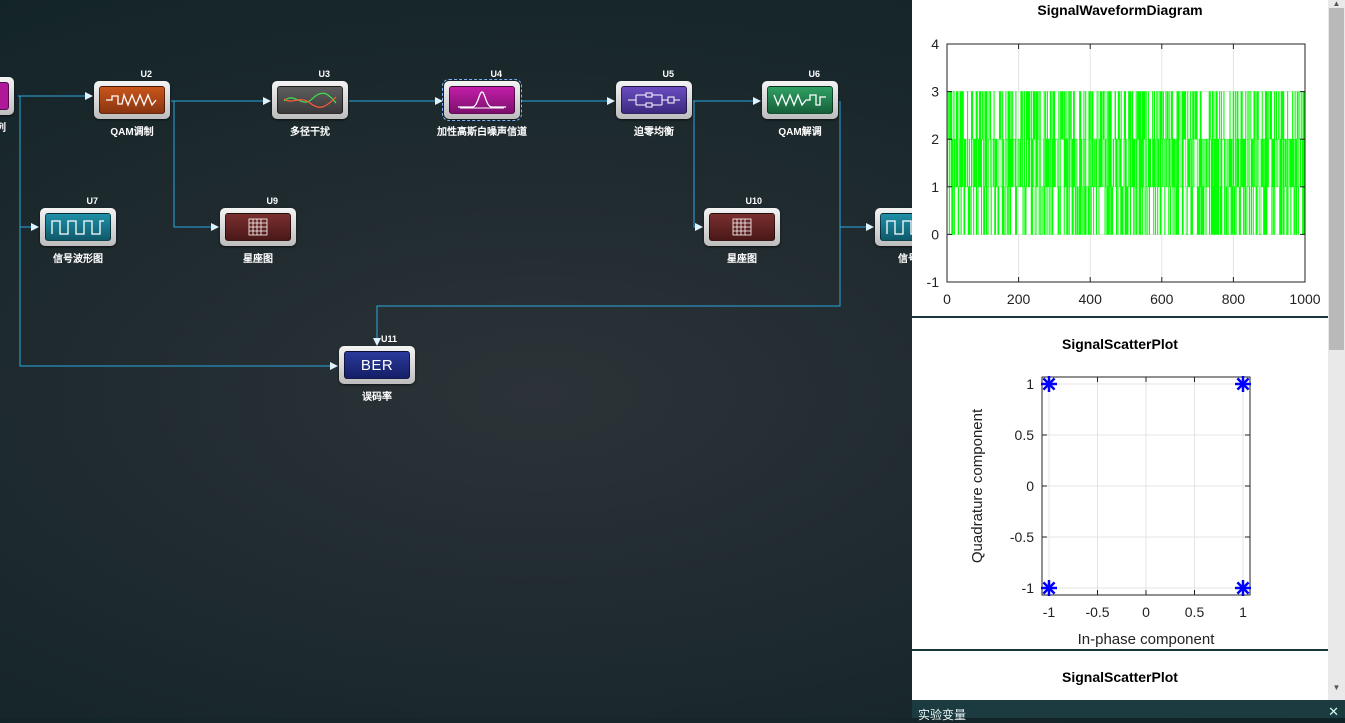  Describe the element at coordinates (654, 132) in the screenshot. I see `block-label: 迫零均衡` at that location.